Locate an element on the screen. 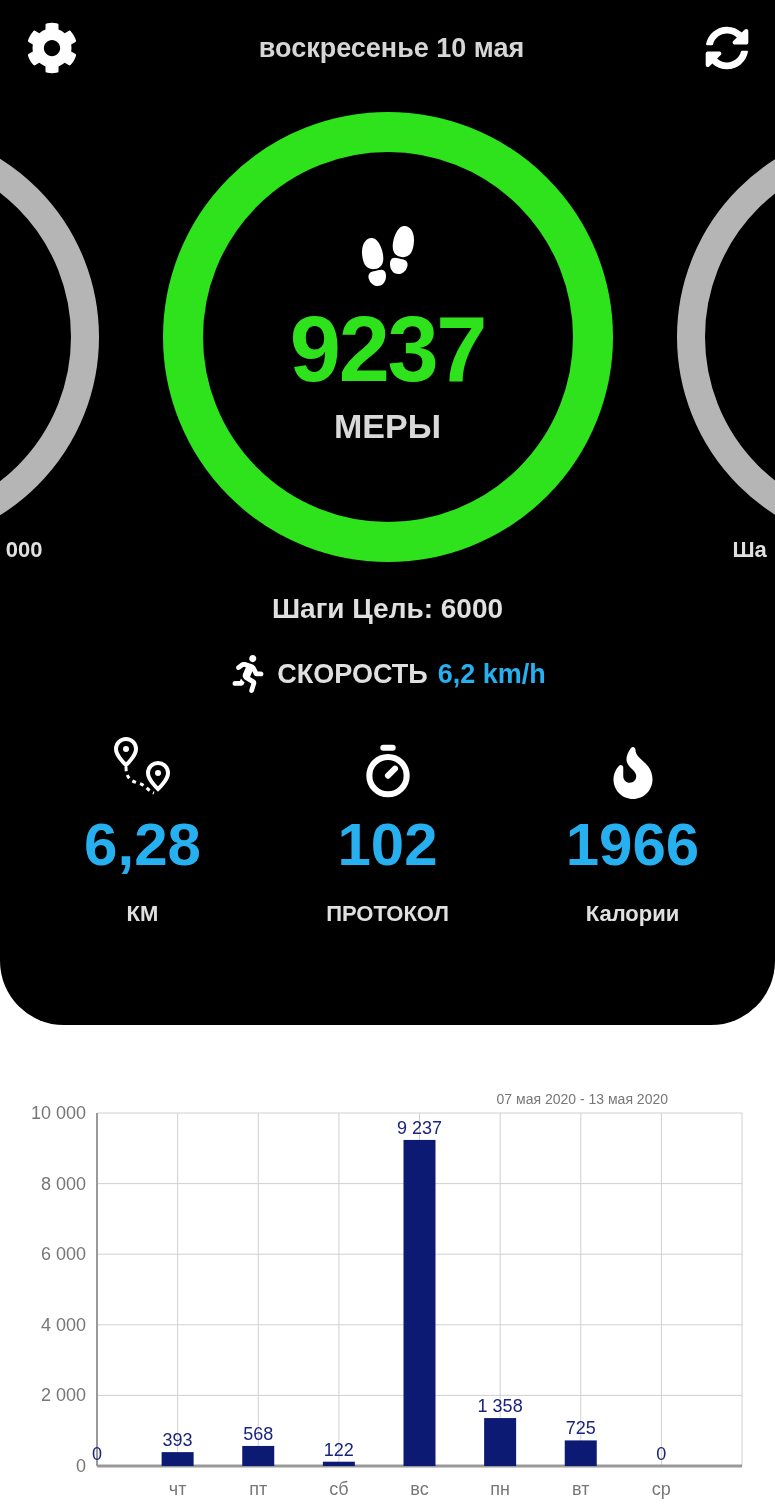  x-axis-label: вт is located at coordinates (581, 1489).